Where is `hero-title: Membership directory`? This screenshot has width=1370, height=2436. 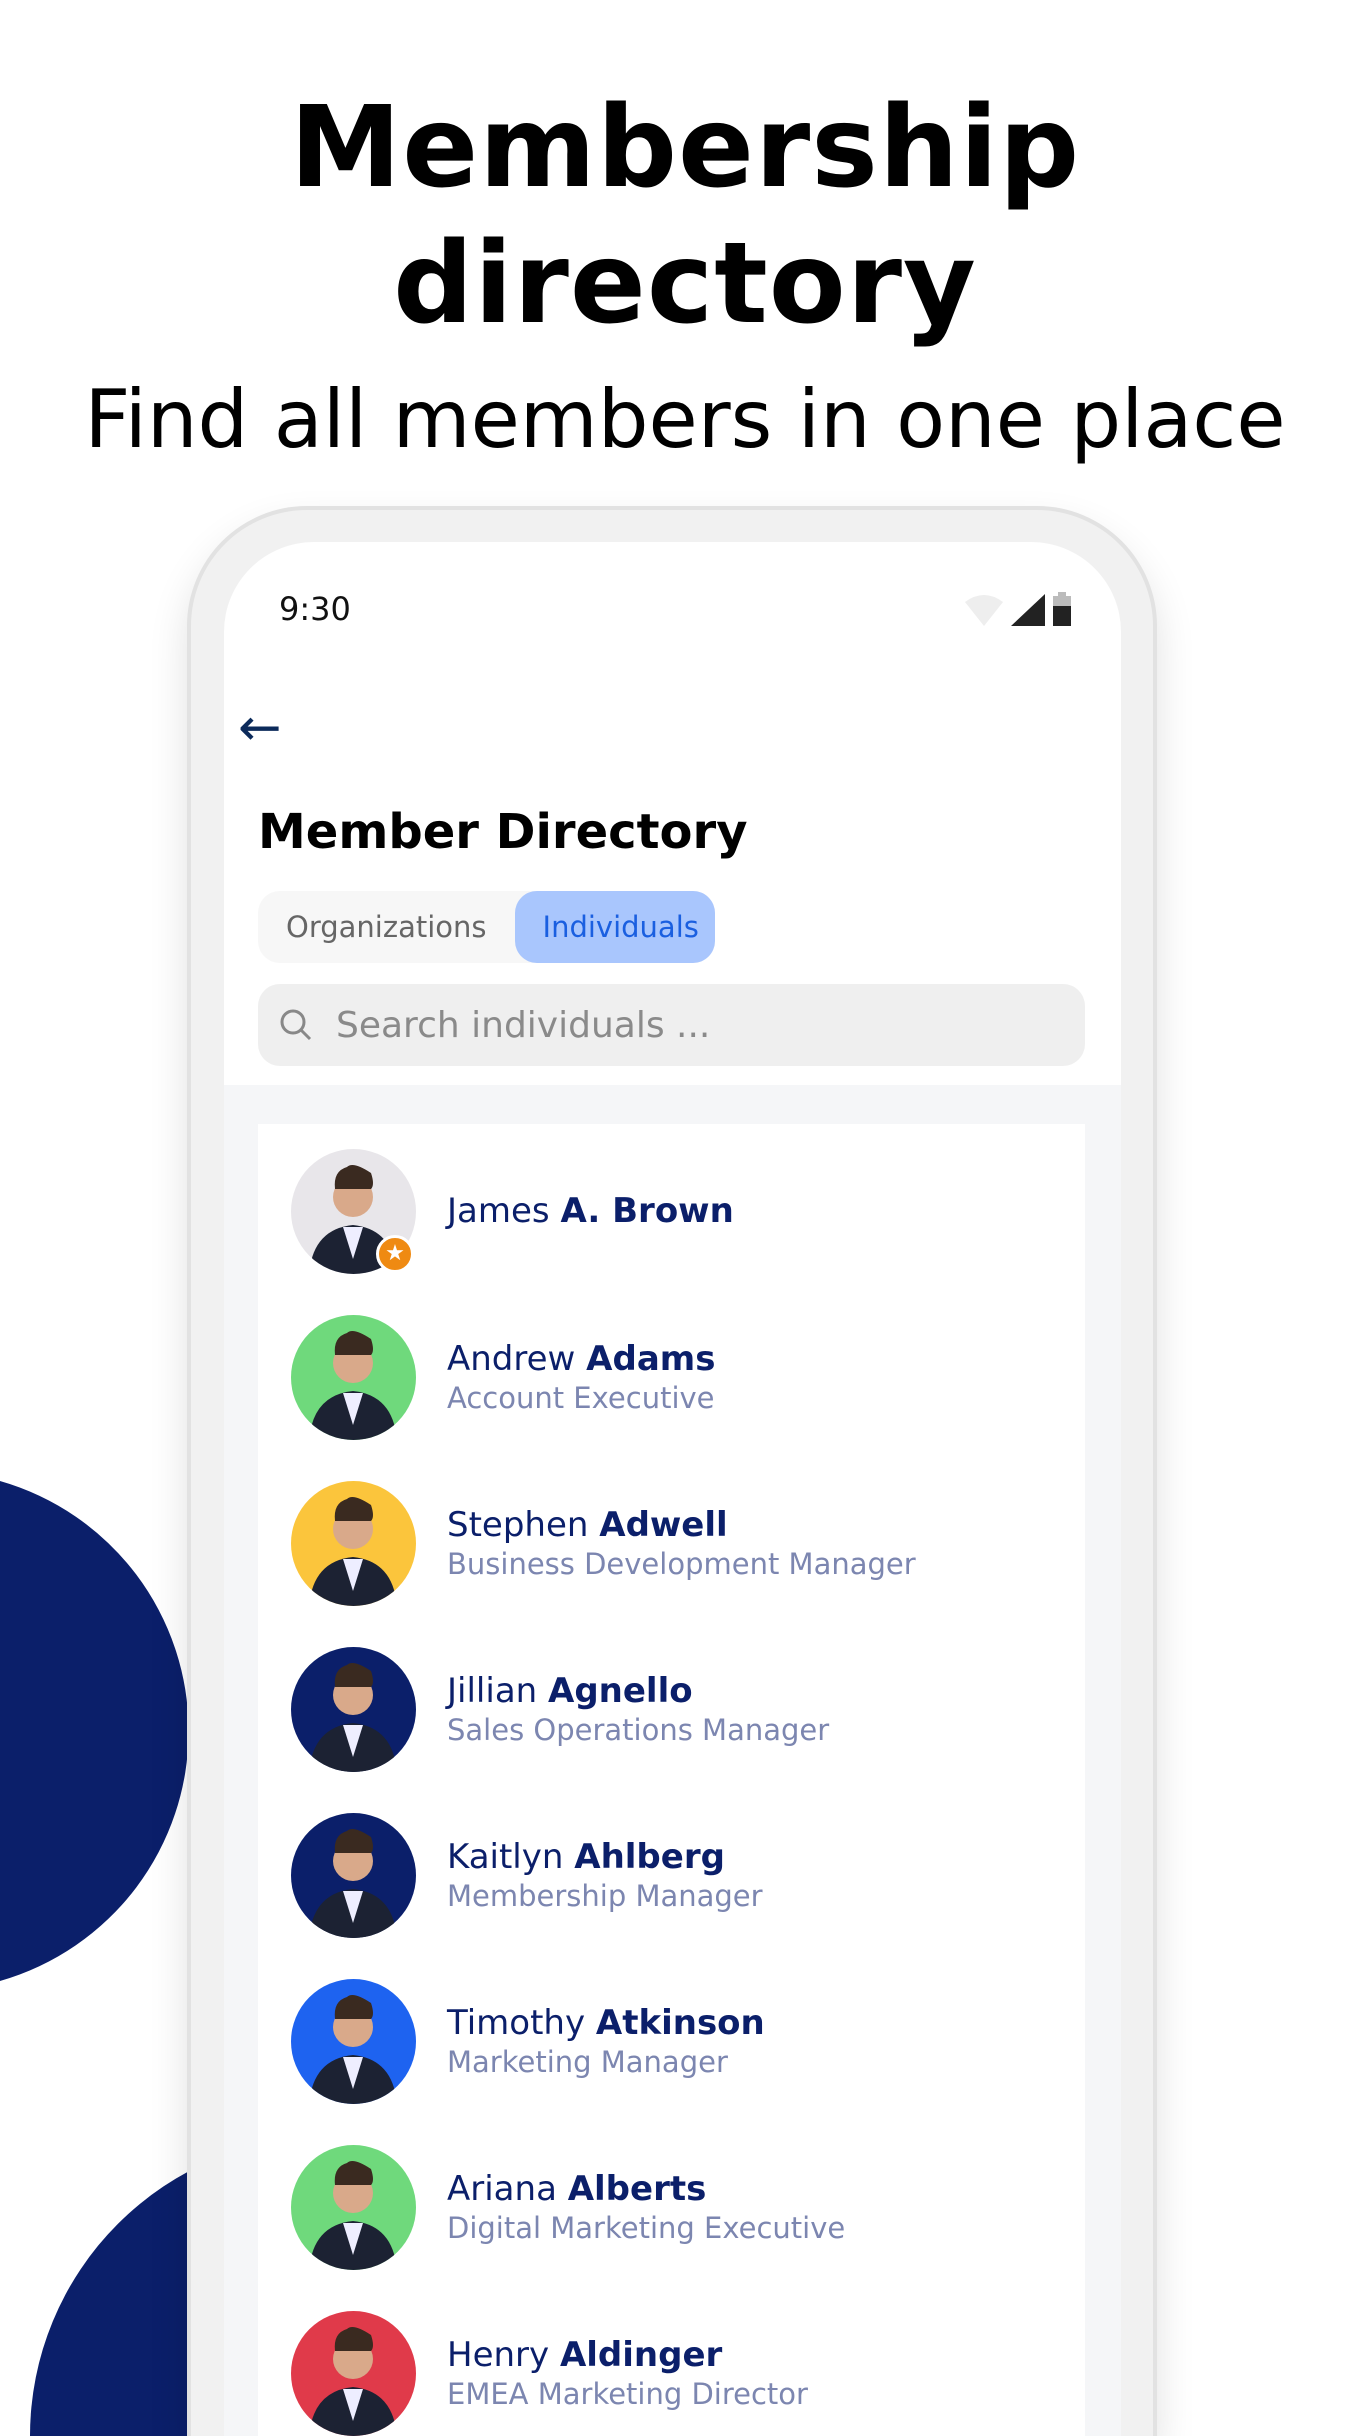 hero-title: Membership directory is located at coordinates (685, 216).